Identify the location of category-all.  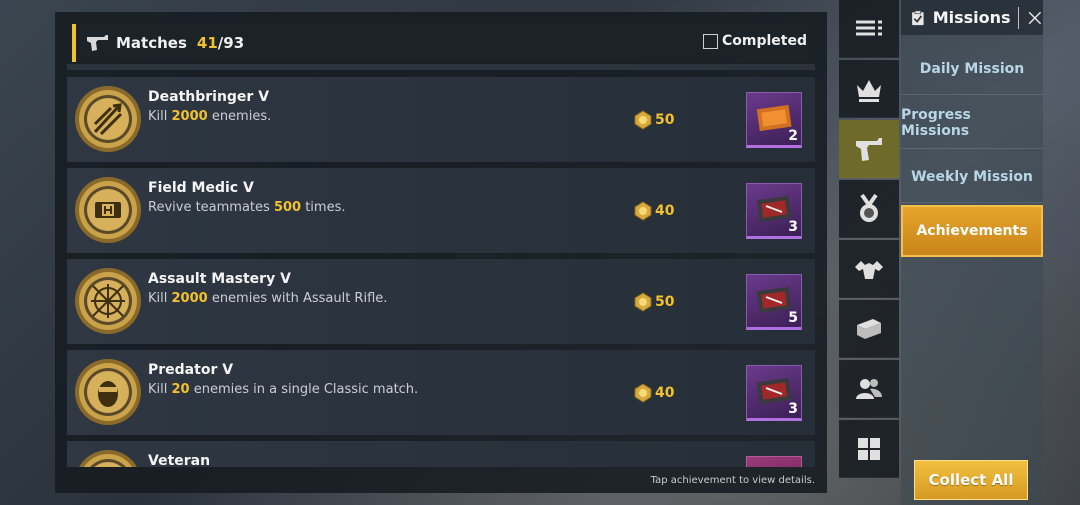
(869, 29).